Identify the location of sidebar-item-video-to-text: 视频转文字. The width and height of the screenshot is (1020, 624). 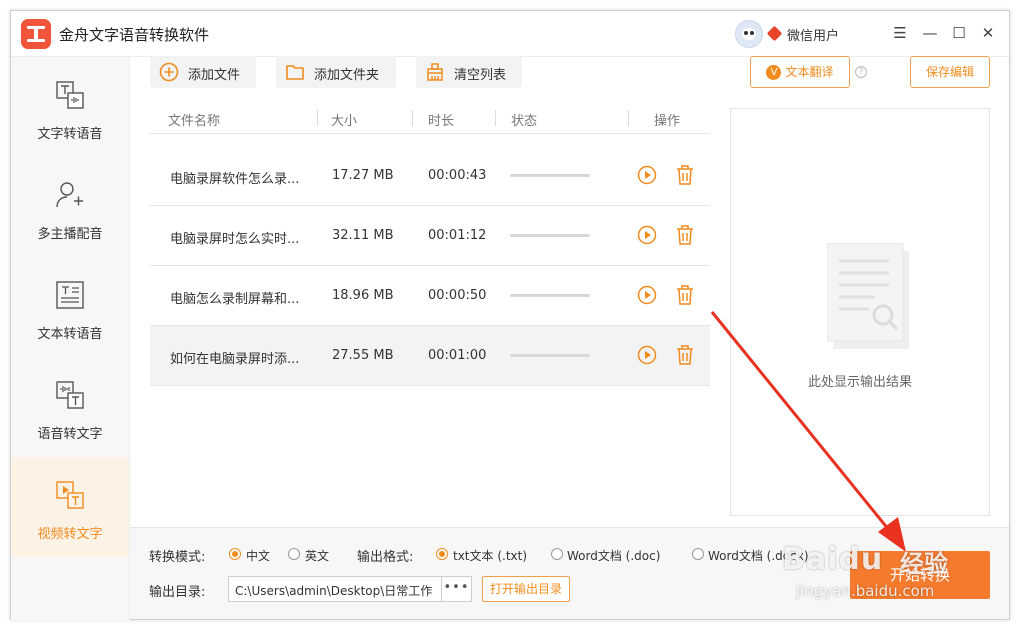
(70, 507).